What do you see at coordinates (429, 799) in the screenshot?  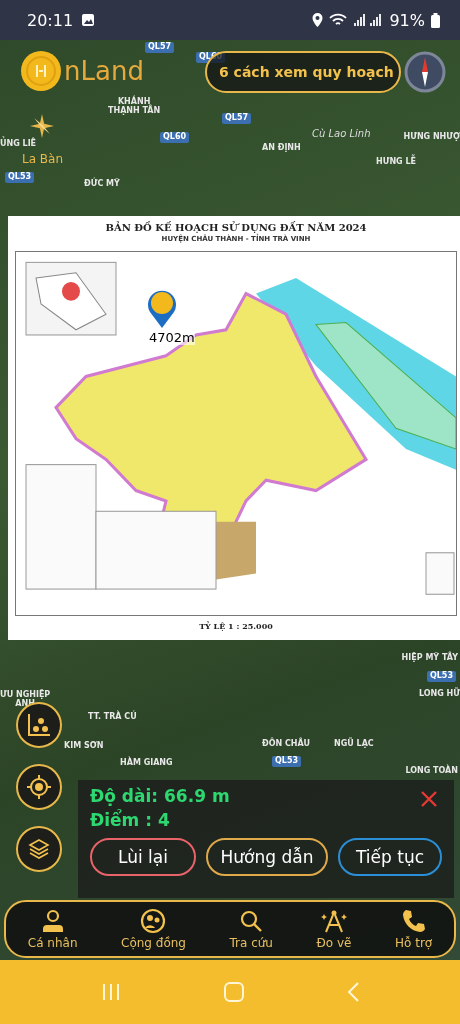 I see `close-icon` at bounding box center [429, 799].